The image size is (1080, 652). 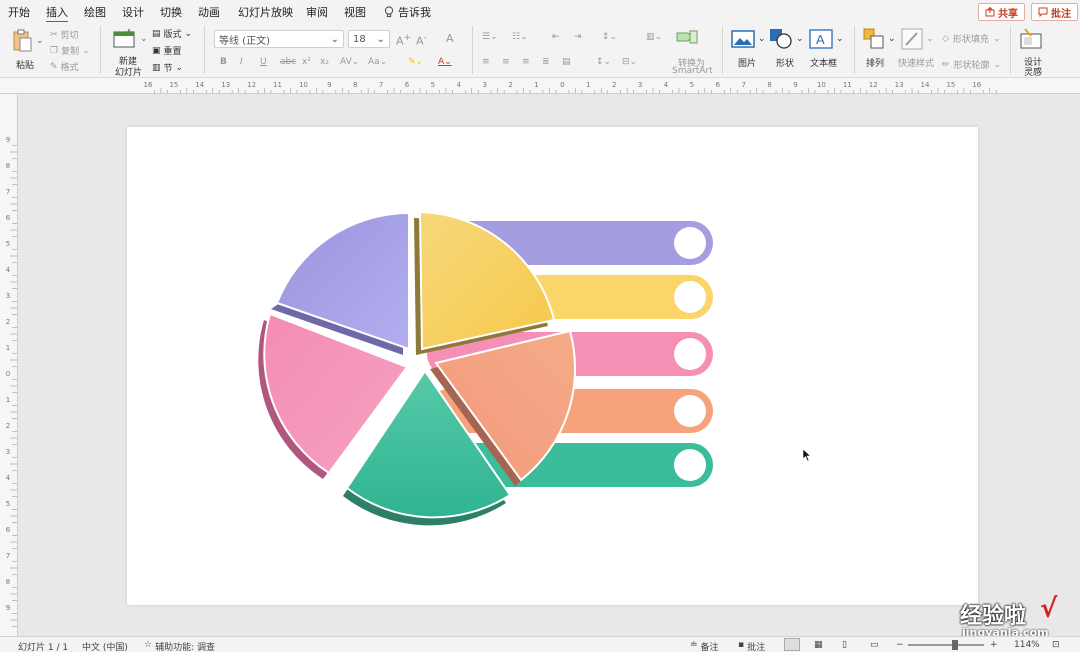 What do you see at coordinates (355, 12) in the screenshot?
I see `tab-view: 视图` at bounding box center [355, 12].